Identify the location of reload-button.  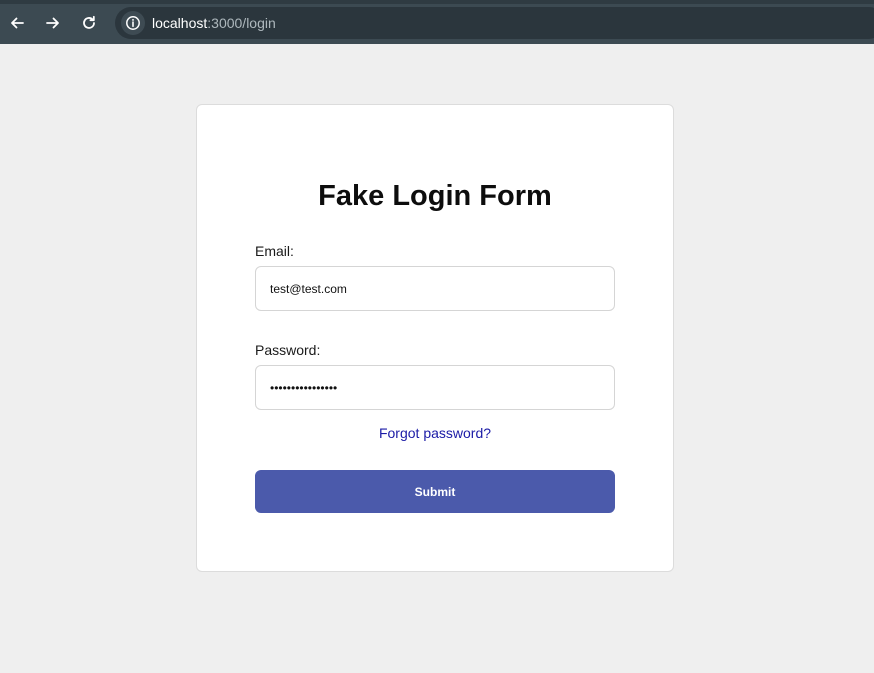
(89, 23).